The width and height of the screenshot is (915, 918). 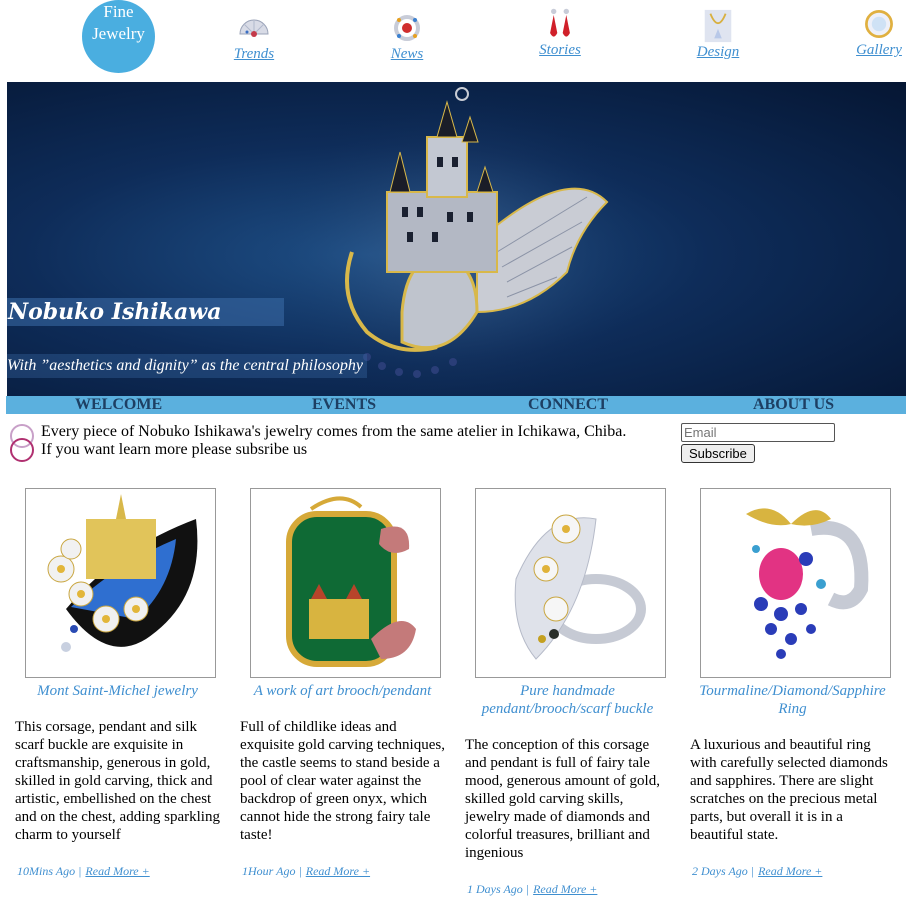 I want to click on green-onyx-castle-brooch-image, so click(x=351, y=581).